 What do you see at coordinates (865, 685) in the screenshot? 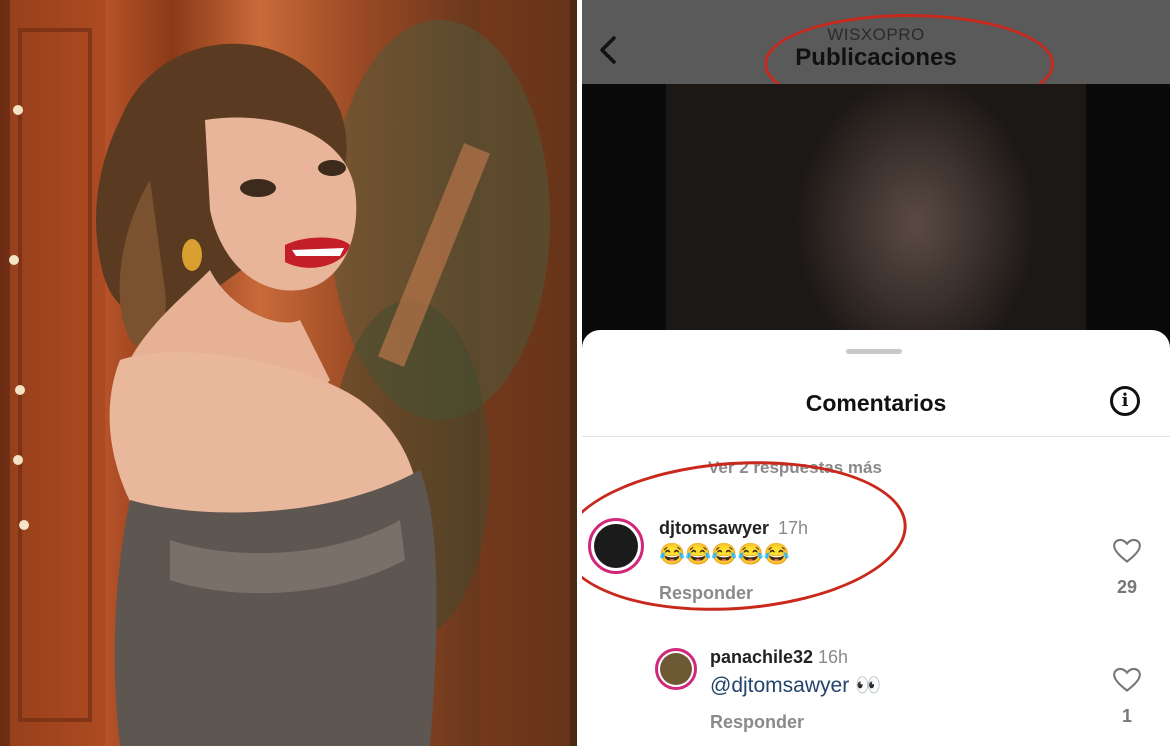
I see `comment-emoji: 👀` at bounding box center [865, 685].